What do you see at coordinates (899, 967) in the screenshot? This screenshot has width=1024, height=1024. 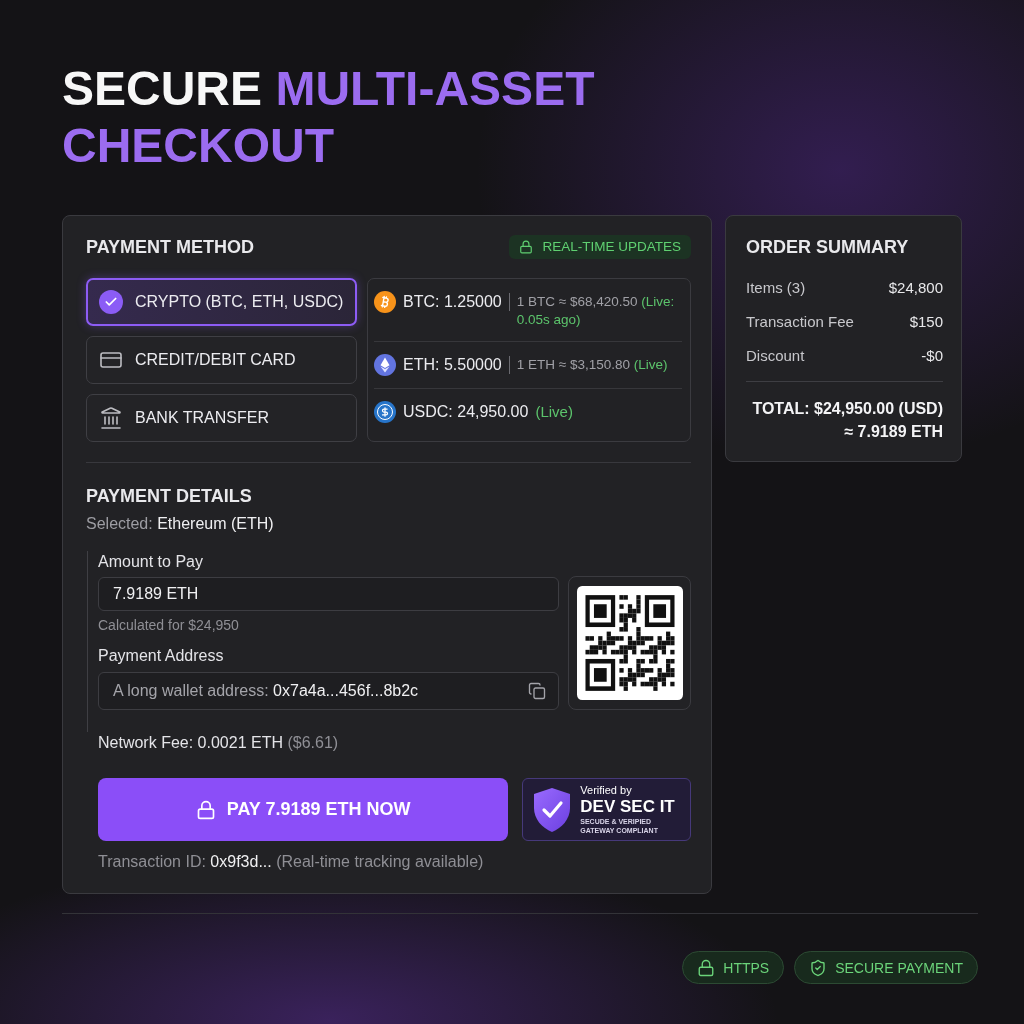 I see `security-label: SECURE PAYMENT` at bounding box center [899, 967].